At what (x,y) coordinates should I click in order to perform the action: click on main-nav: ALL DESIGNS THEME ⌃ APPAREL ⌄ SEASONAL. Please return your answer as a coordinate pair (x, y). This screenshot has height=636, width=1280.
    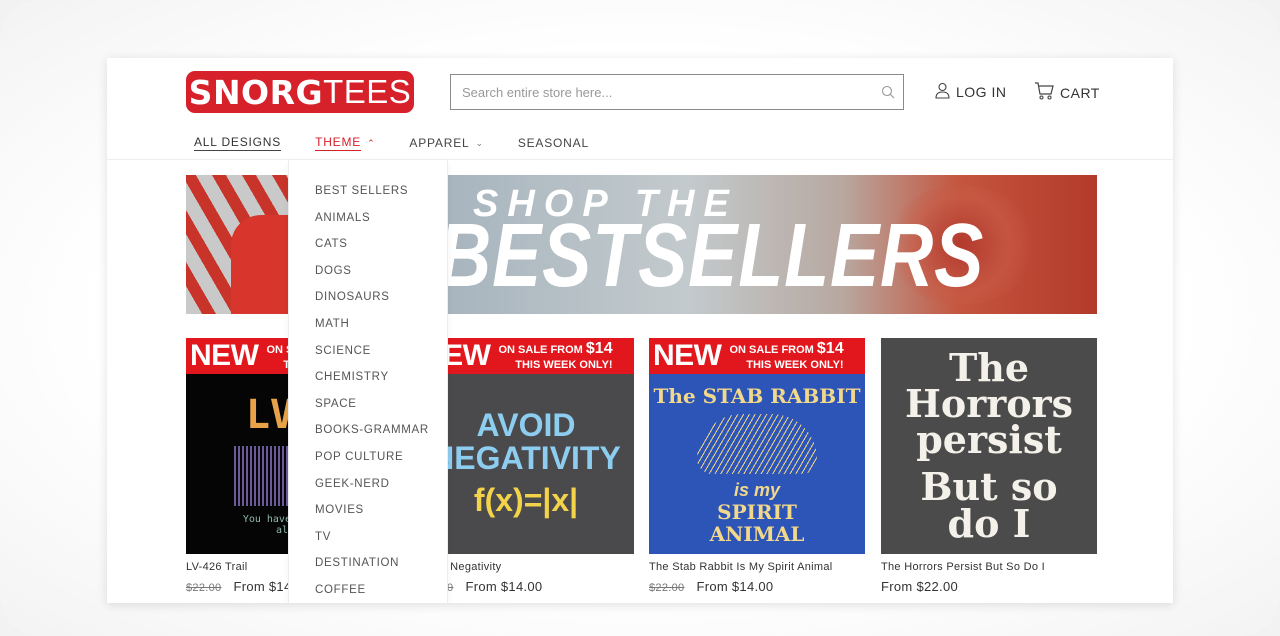
    Looking at the image, I should click on (408, 143).